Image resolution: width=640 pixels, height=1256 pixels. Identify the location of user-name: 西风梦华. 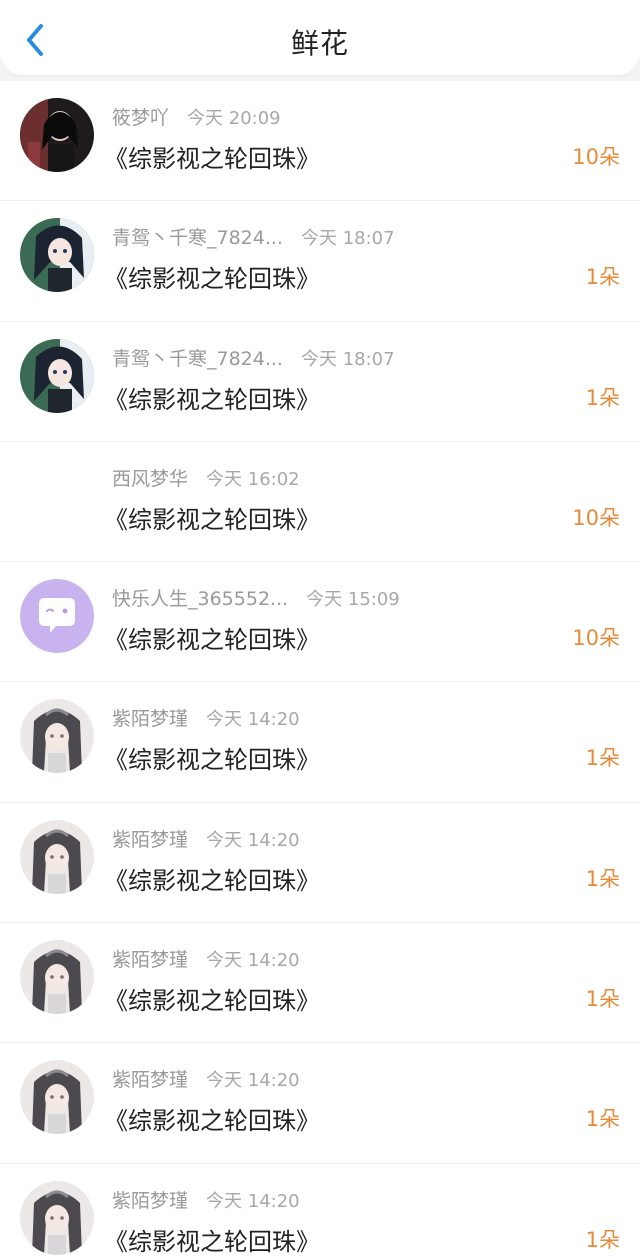
(150, 478).